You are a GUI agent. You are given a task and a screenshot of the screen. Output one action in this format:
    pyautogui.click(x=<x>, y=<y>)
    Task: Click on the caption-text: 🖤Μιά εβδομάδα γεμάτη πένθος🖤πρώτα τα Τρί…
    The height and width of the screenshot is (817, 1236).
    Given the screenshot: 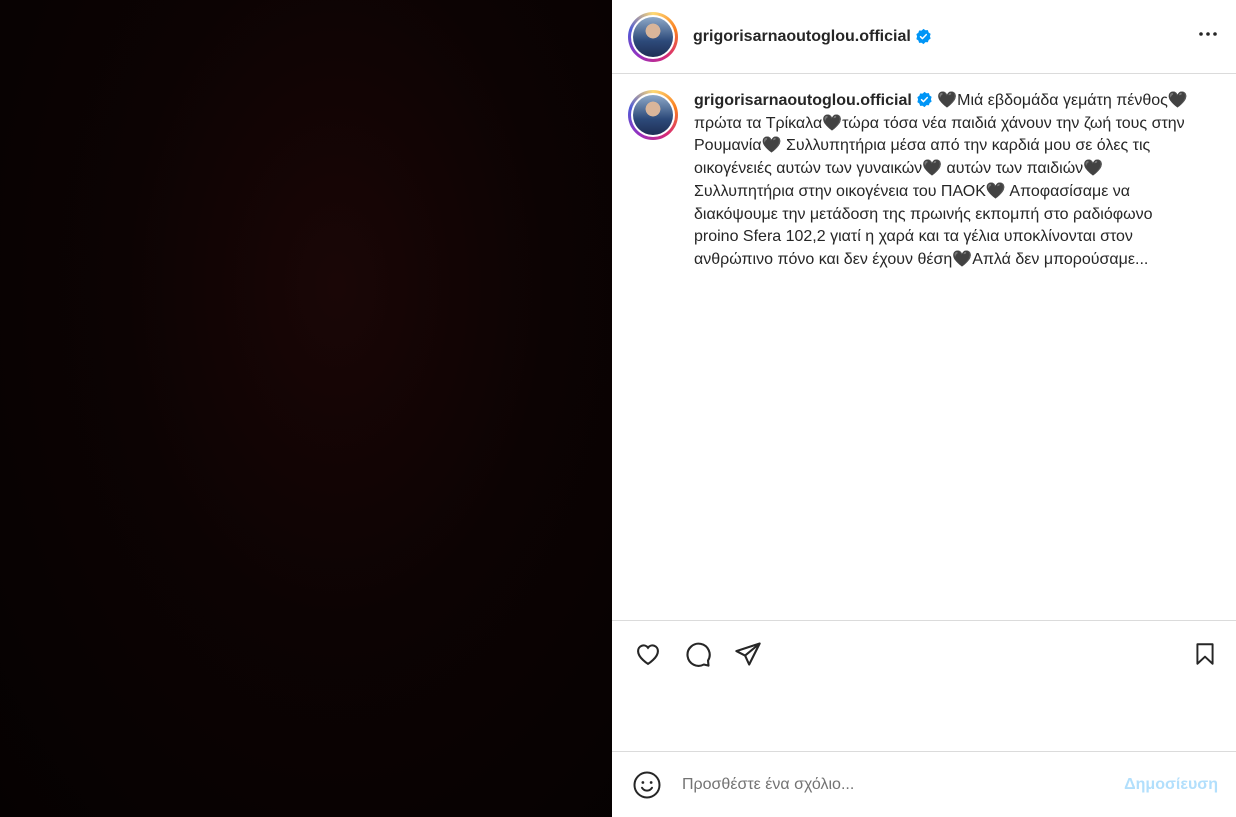 What is the action you would take?
    pyautogui.click(x=941, y=180)
    